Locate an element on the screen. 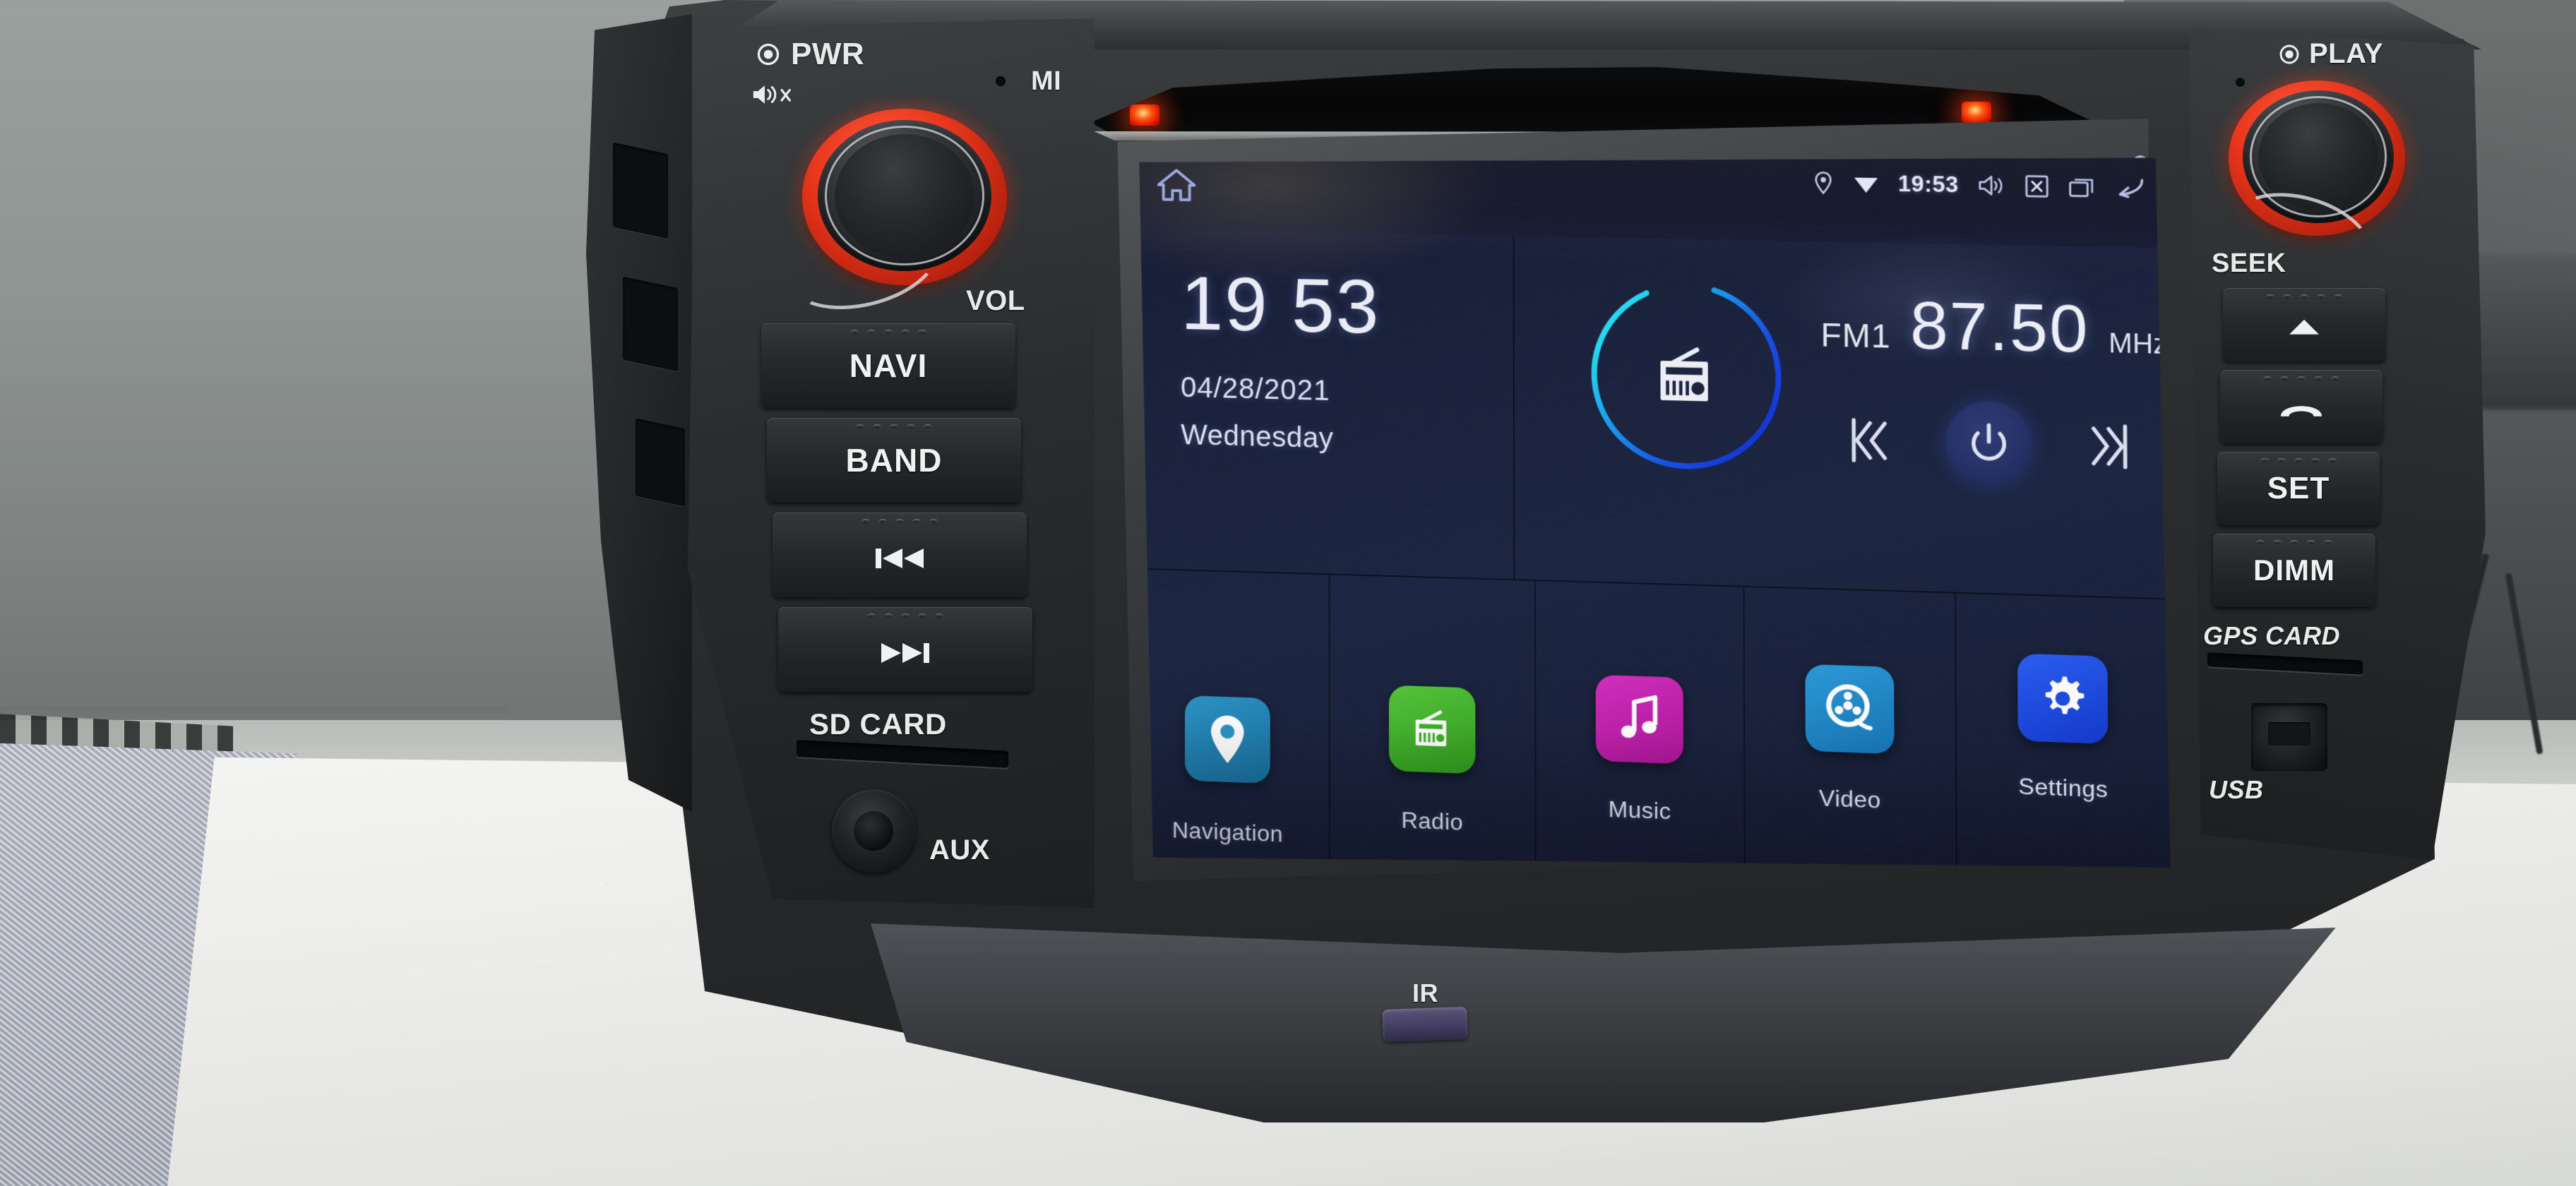  phone-hangup-button is located at coordinates (2301, 407).